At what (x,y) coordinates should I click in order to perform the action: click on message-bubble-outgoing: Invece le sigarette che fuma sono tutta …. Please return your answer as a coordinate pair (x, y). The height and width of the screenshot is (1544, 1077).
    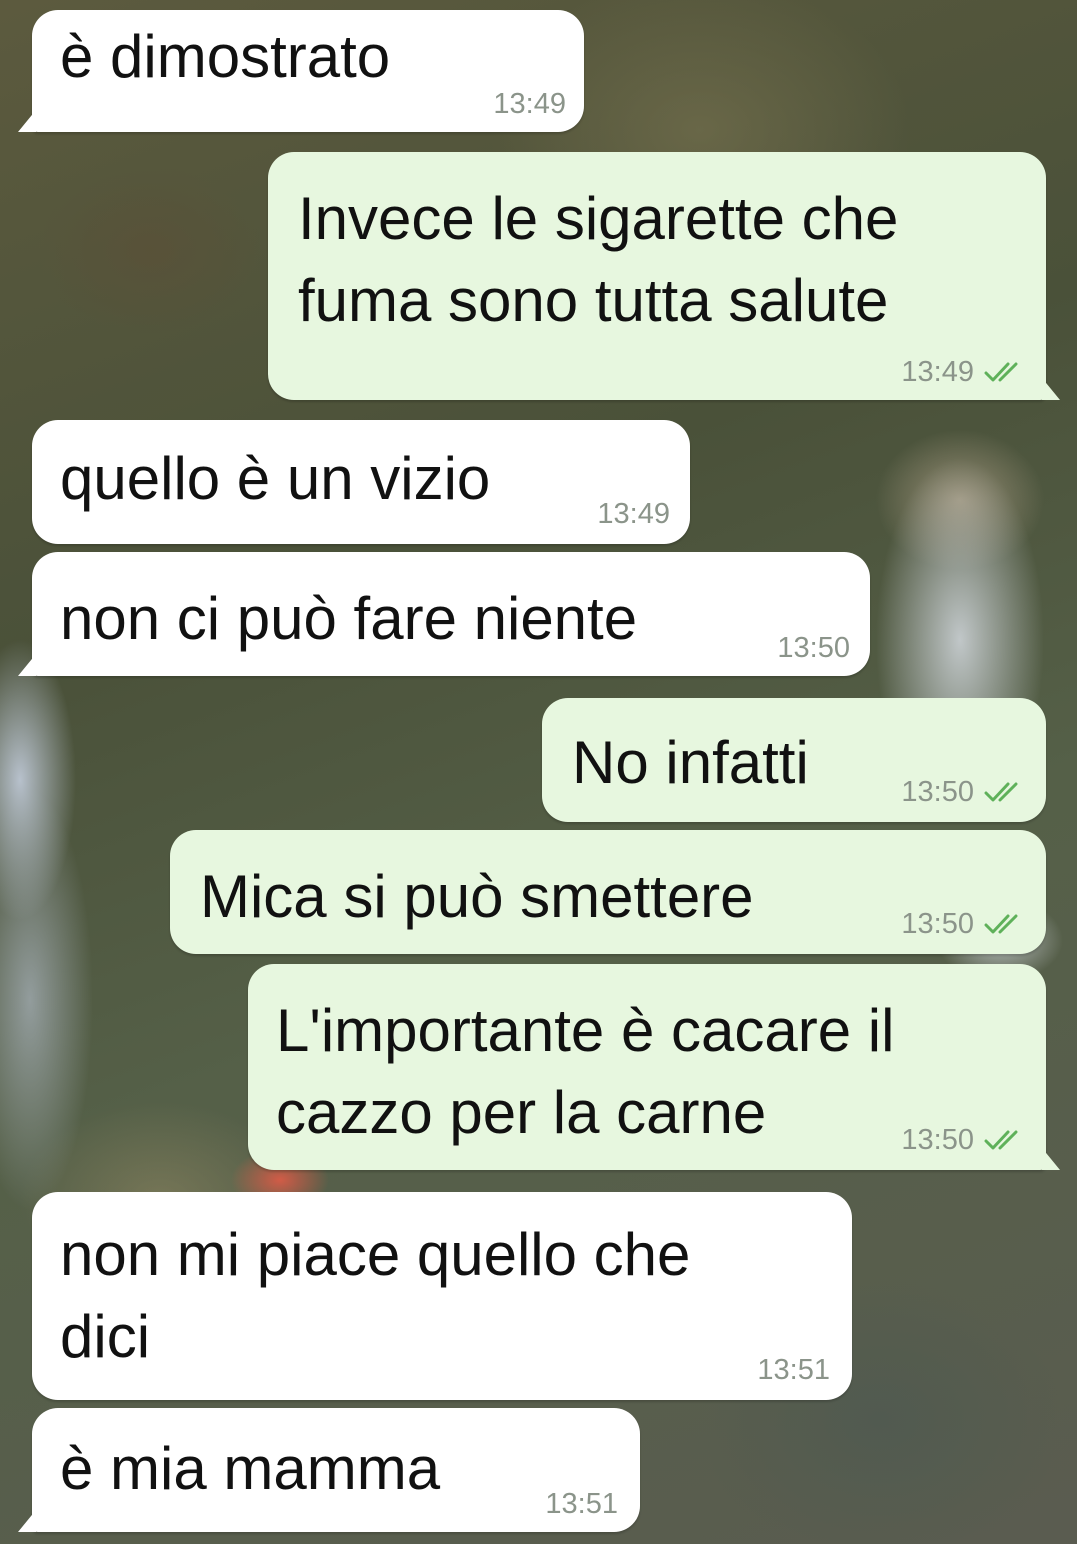
    Looking at the image, I should click on (664, 276).